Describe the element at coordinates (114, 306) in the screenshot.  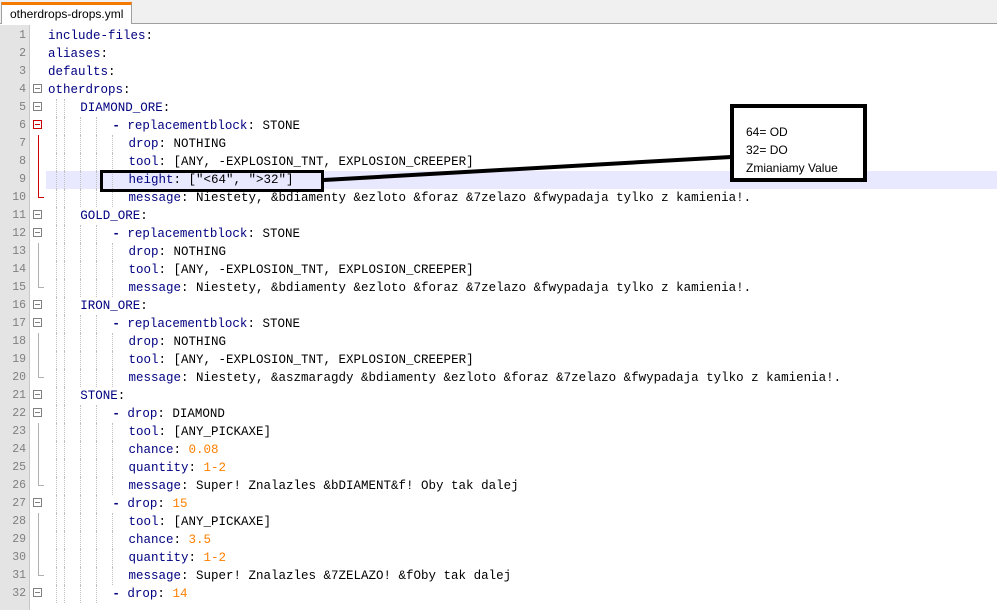
I see `code-text: IRON_ORE:` at that location.